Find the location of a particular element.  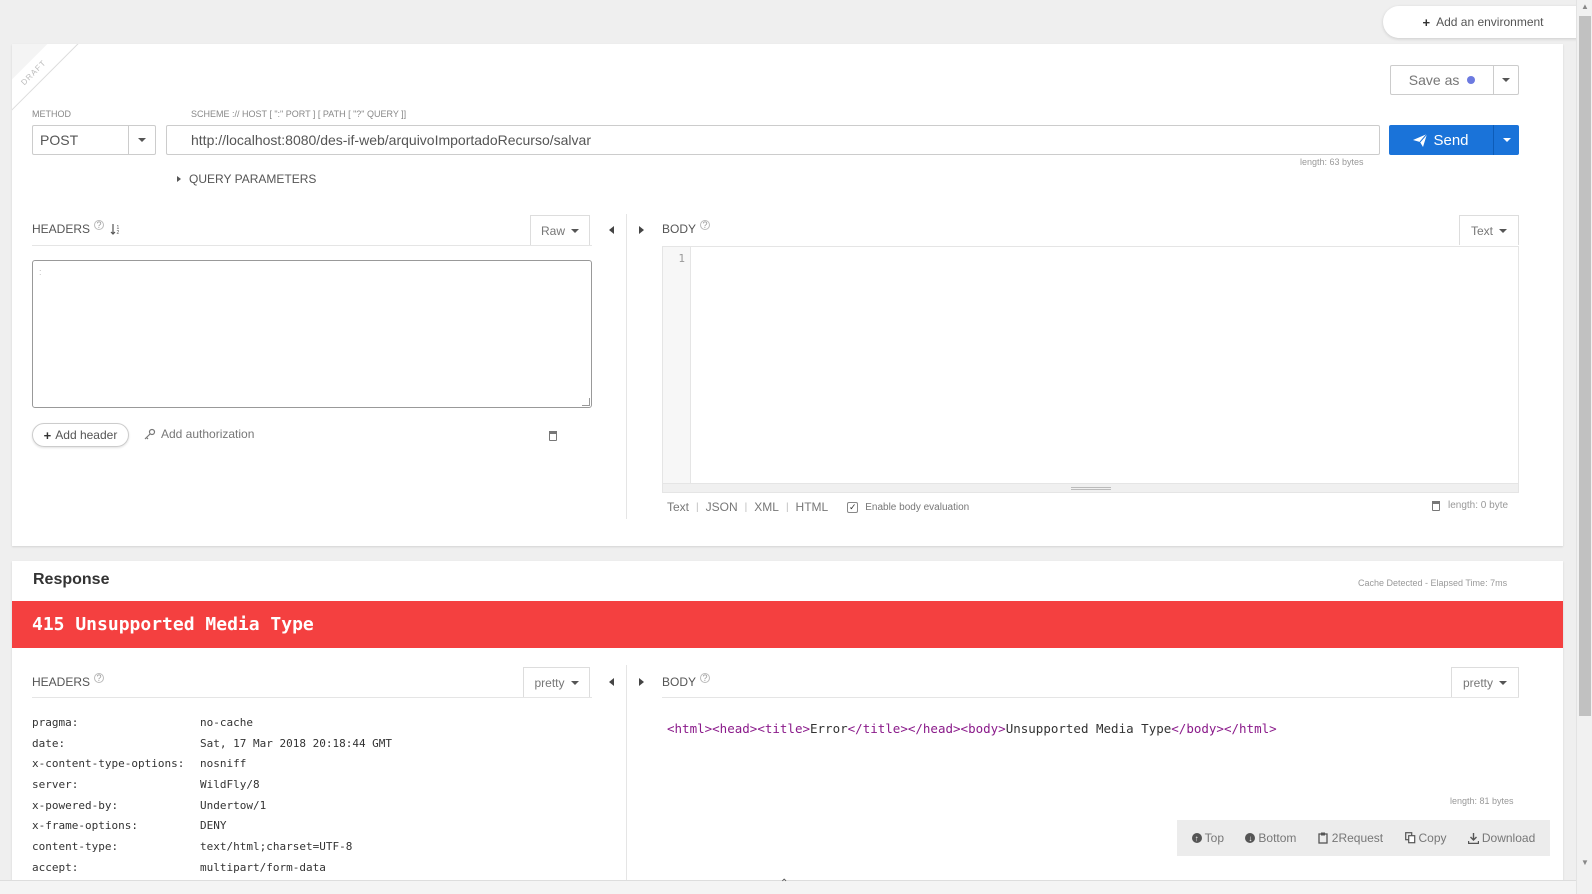

copy-button: Copy is located at coordinates (1425, 838).